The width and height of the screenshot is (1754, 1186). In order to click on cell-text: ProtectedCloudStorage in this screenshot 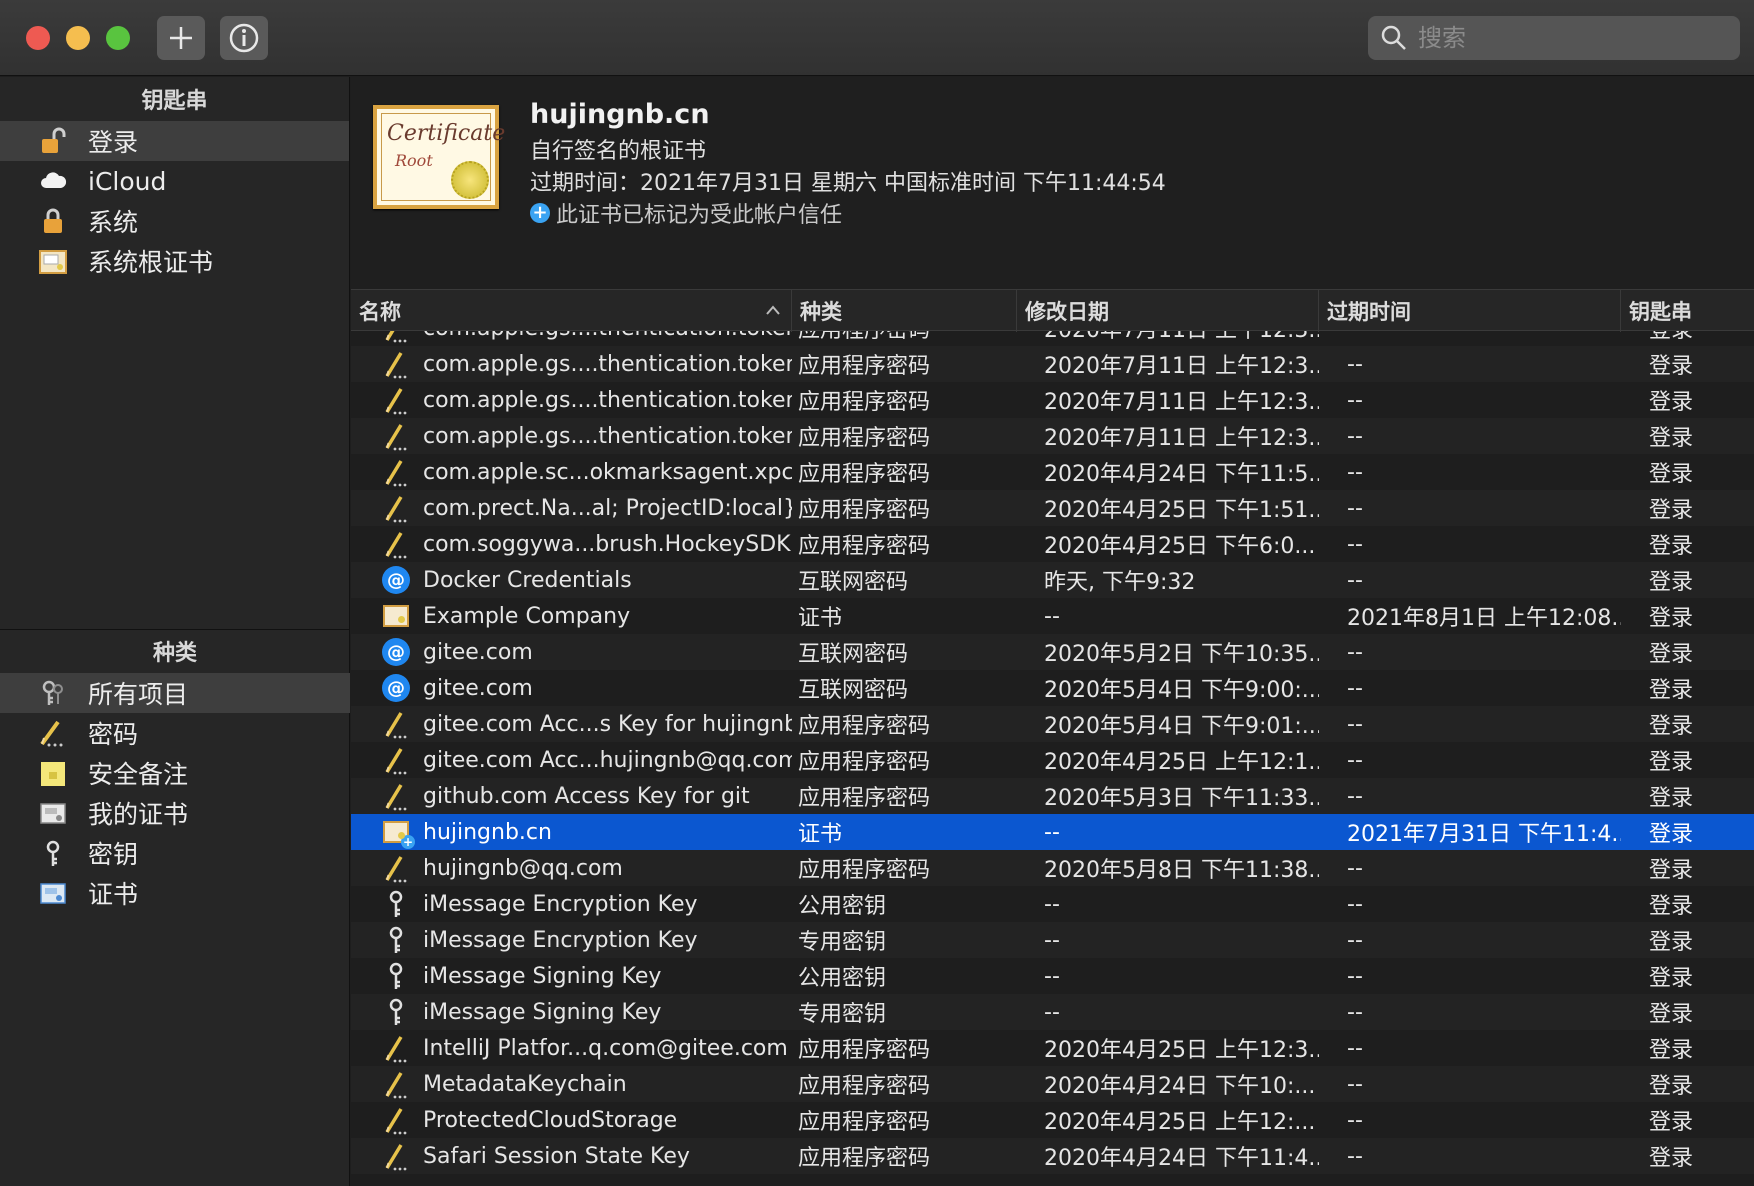, I will do `click(550, 1120)`.